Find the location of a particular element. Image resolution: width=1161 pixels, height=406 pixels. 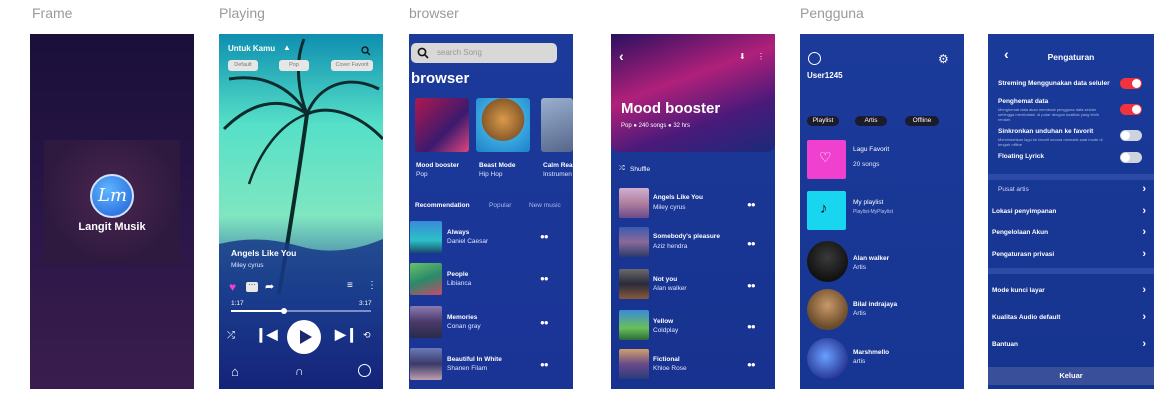

favorites-tile: ♡ is located at coordinates (826, 159).